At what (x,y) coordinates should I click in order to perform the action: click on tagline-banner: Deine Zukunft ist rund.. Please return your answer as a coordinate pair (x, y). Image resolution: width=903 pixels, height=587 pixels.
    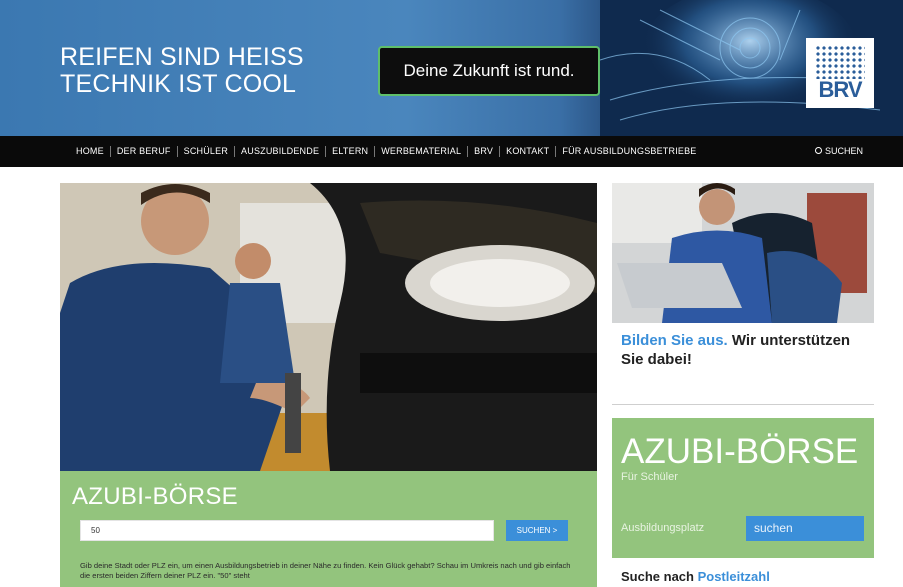
    Looking at the image, I should click on (489, 71).